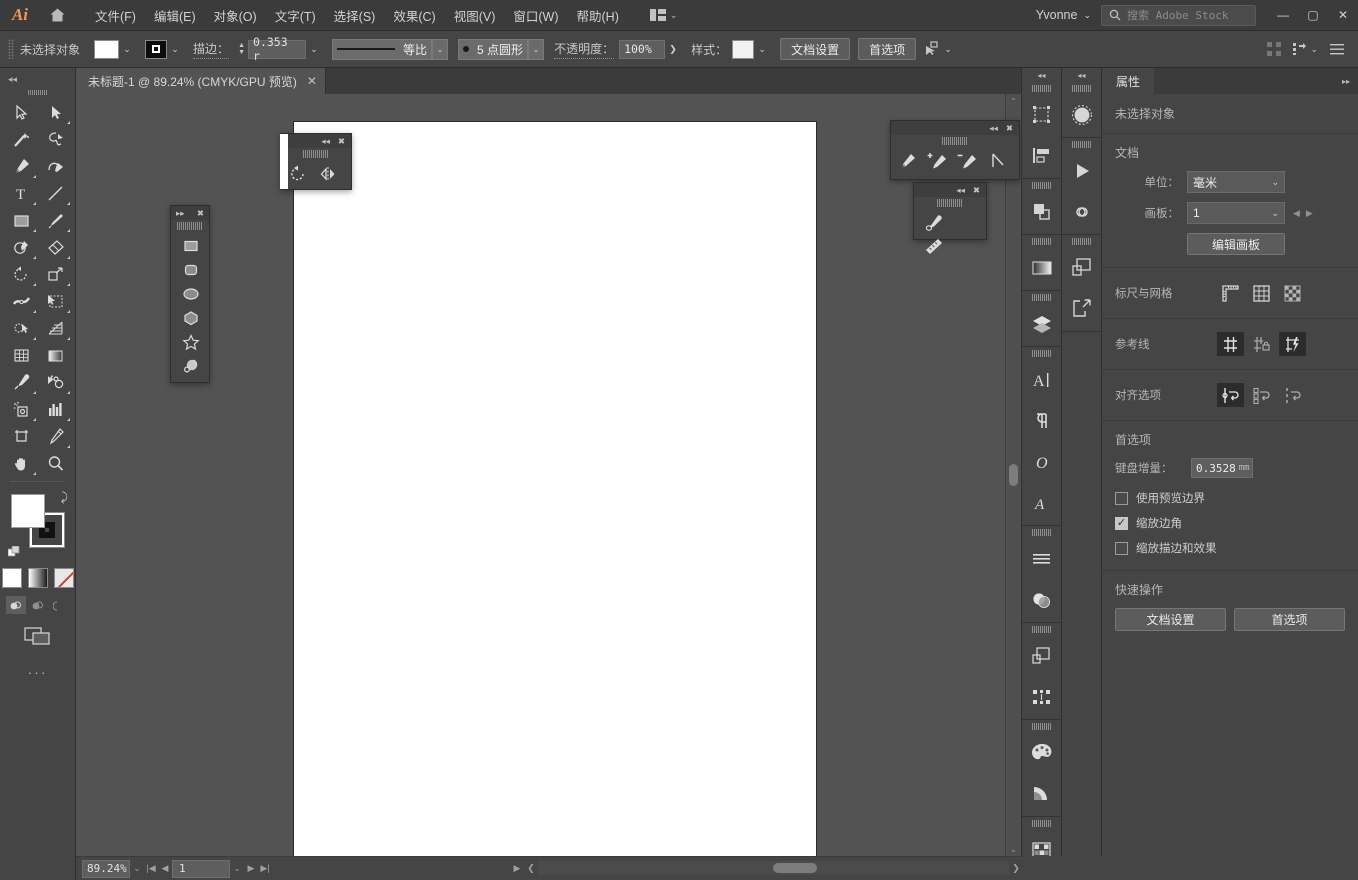  What do you see at coordinates (475, 15) in the screenshot?
I see `menu-view: 视图(V)` at bounding box center [475, 15].